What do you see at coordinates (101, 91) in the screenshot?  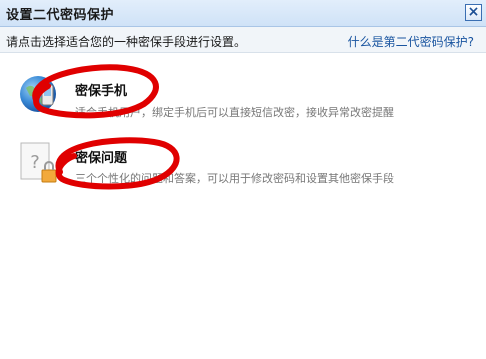 I see `option-title-phone: 密保手机` at bounding box center [101, 91].